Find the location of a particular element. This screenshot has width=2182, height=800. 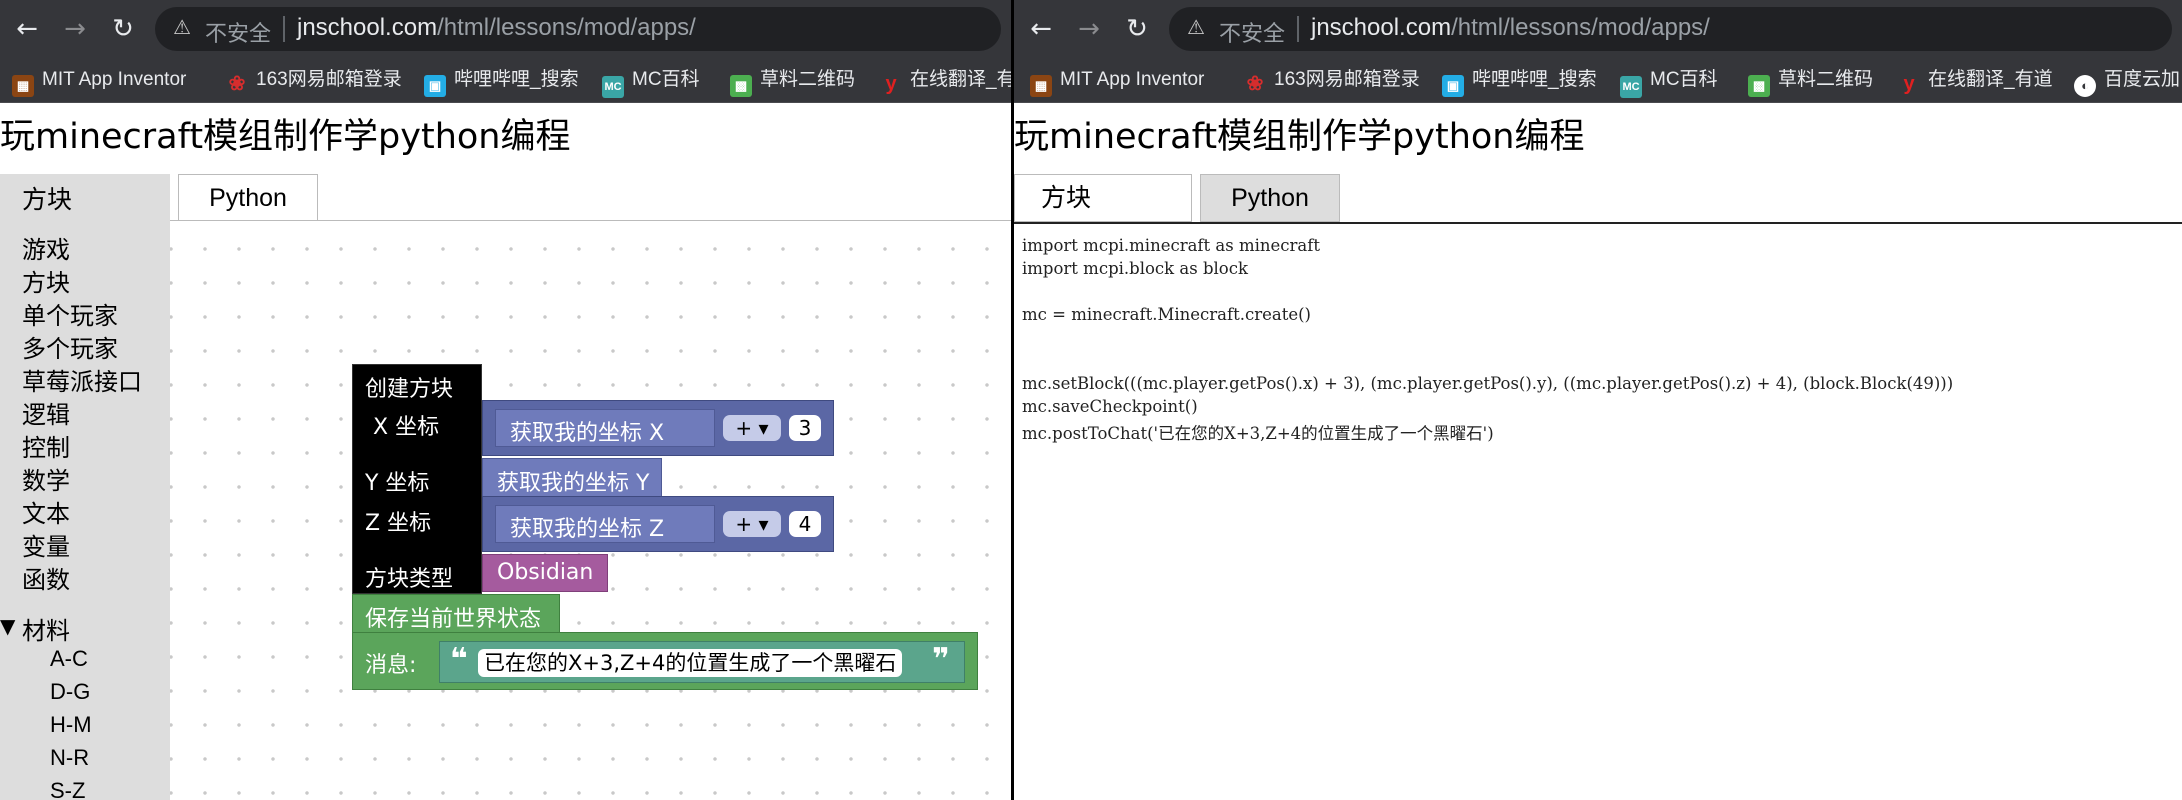

category-control: 控制 is located at coordinates (46, 445).